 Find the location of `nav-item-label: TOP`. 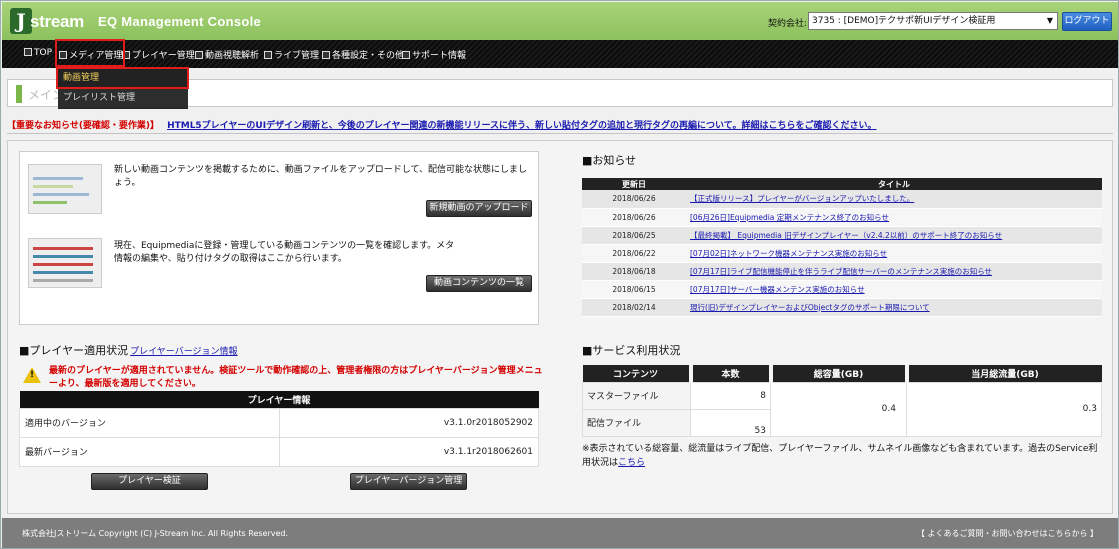

nav-item-label: TOP is located at coordinates (43, 53).